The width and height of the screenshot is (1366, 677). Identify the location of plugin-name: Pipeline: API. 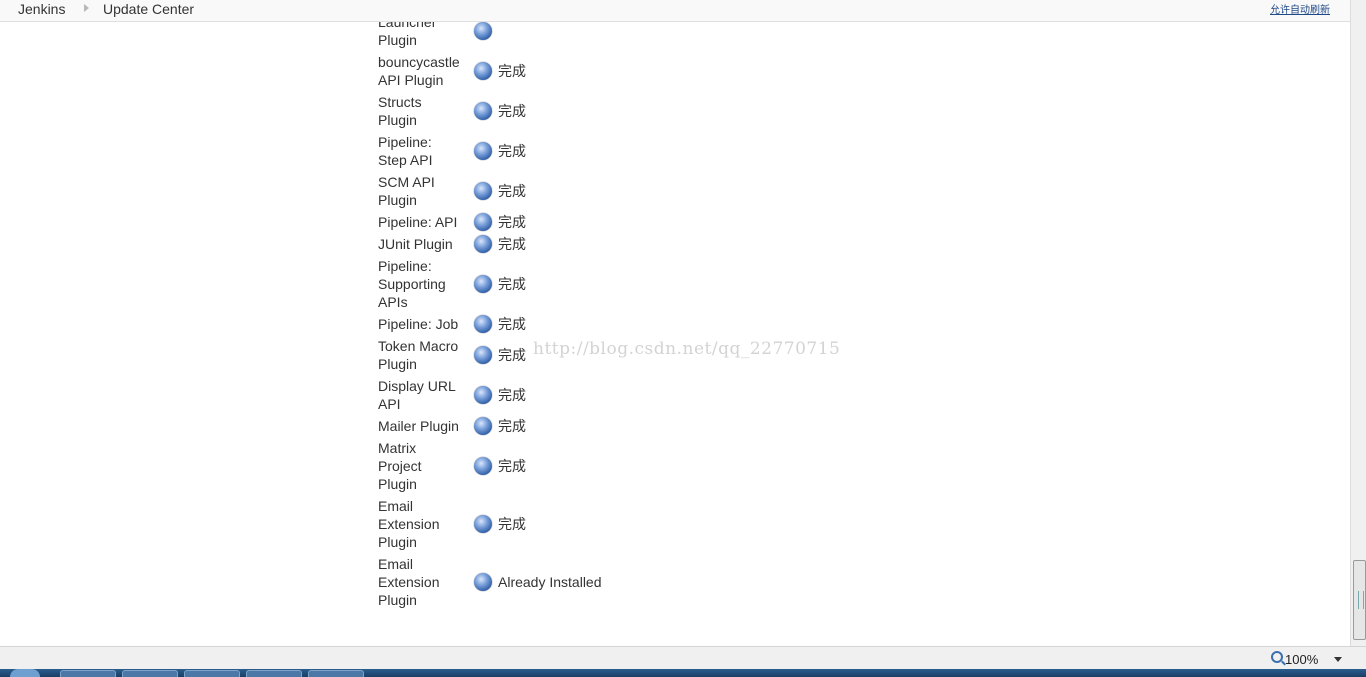
(420, 222).